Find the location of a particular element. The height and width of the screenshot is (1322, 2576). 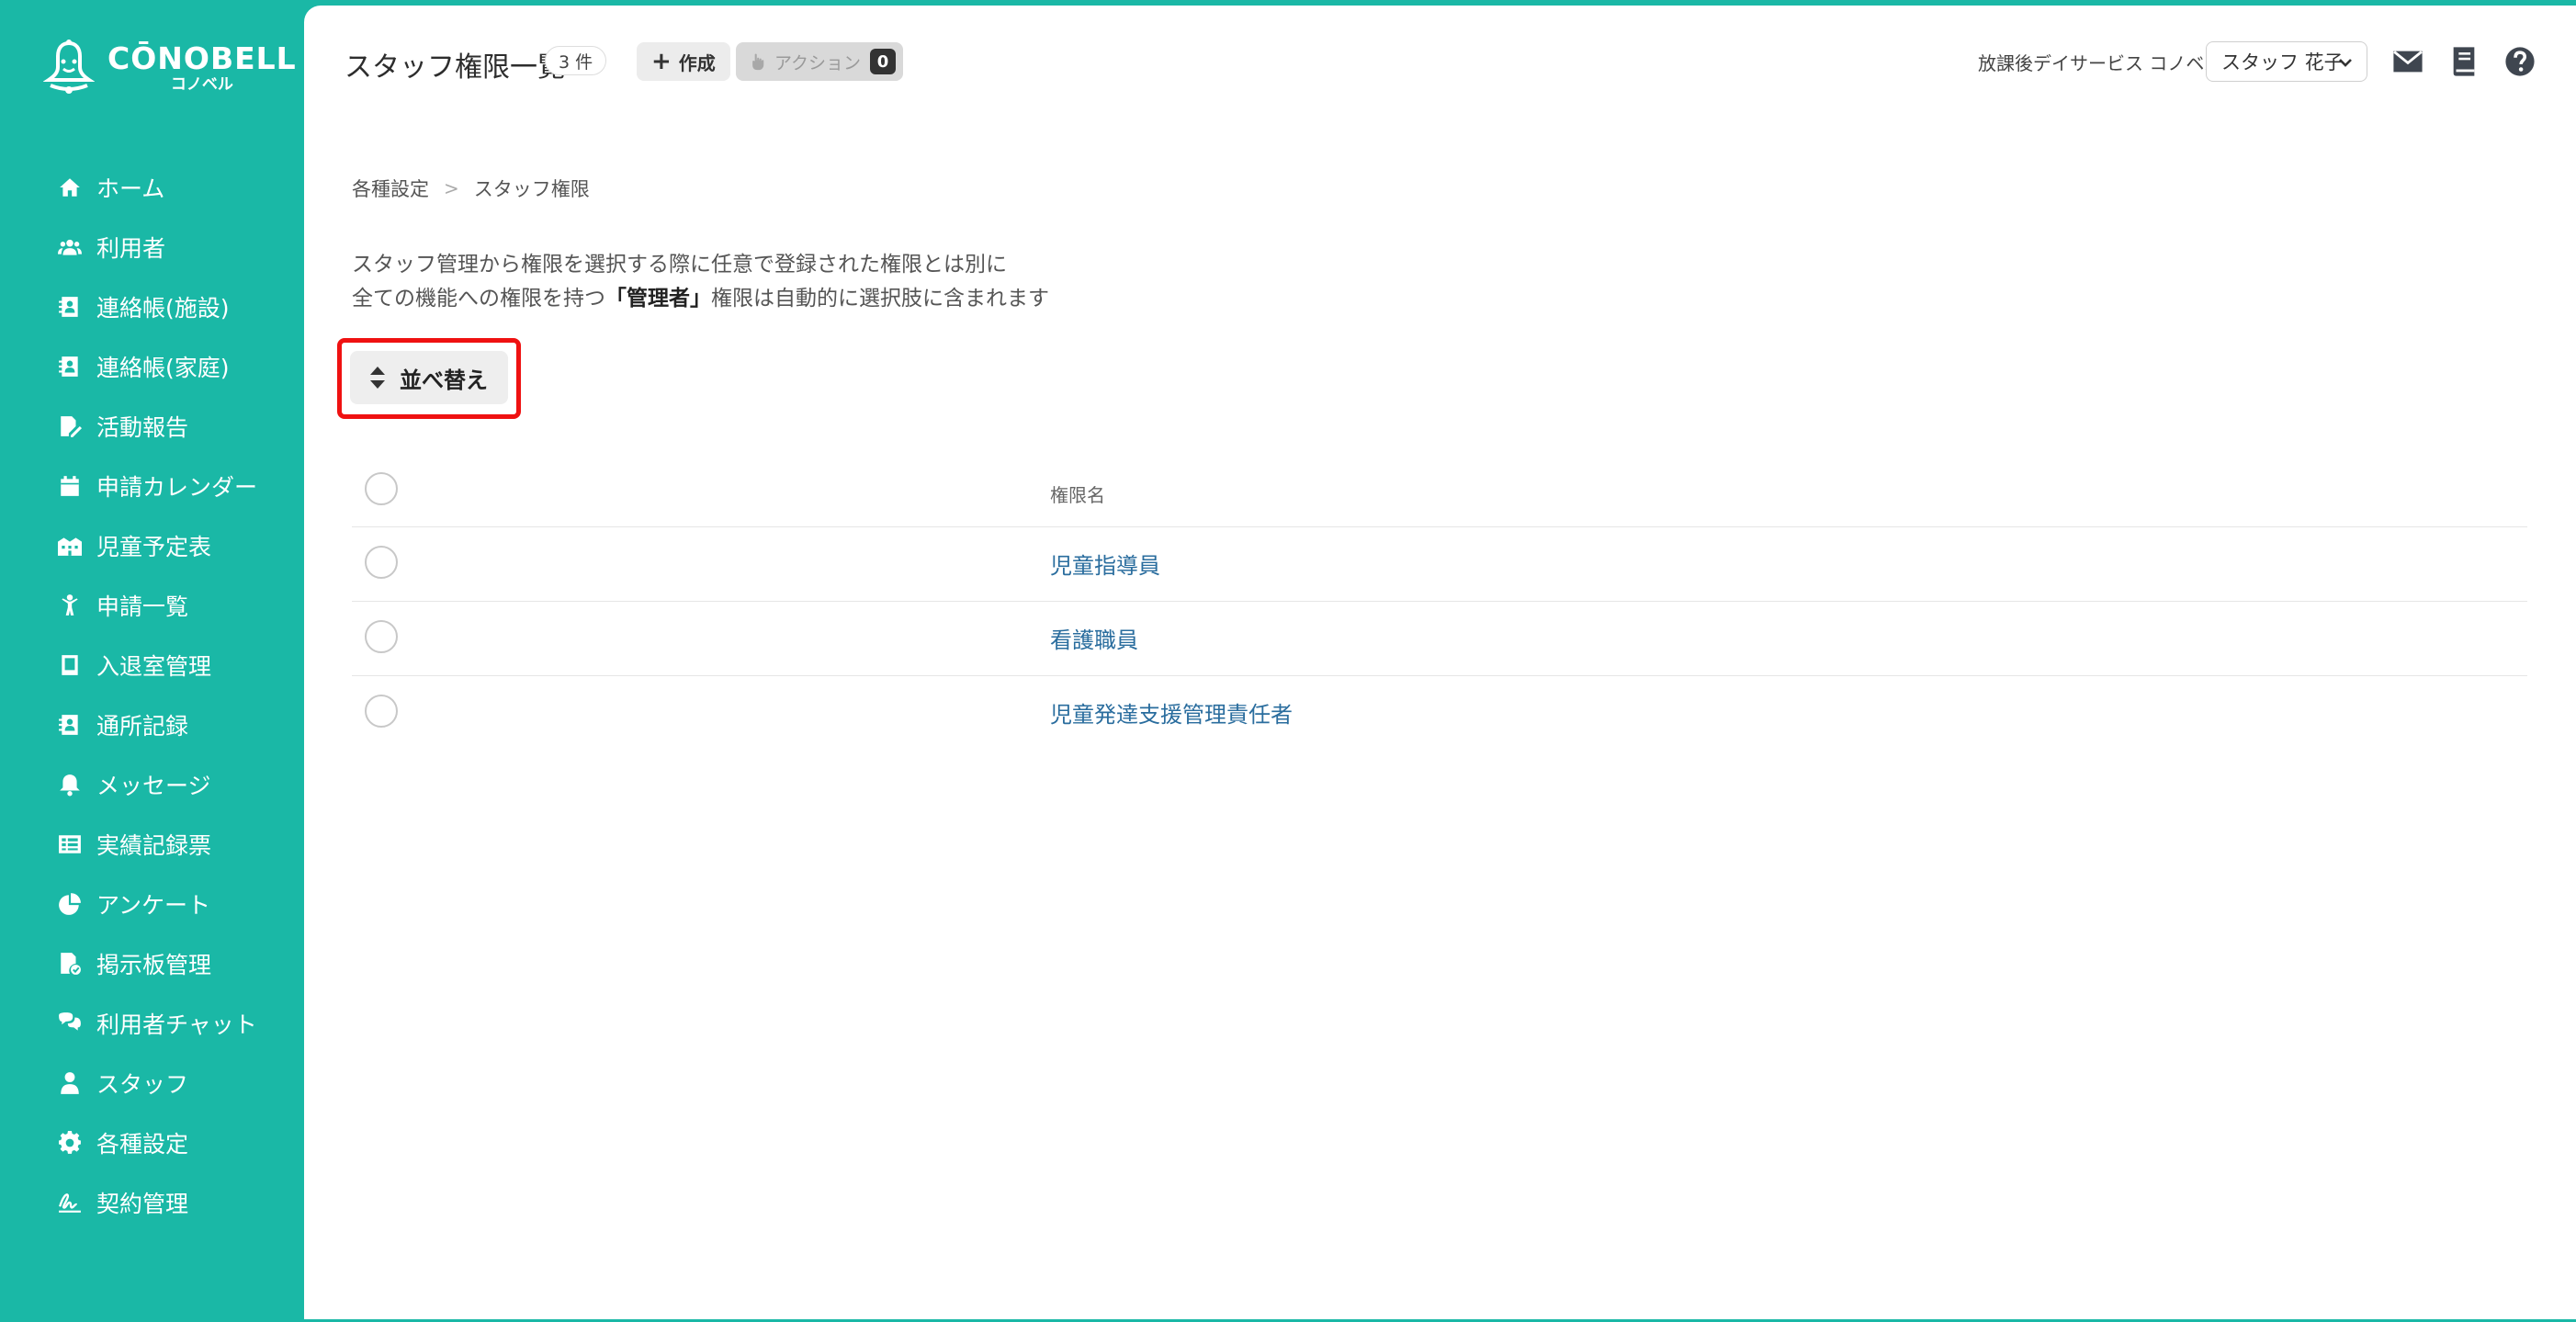

signature-icon is located at coordinates (70, 1203).